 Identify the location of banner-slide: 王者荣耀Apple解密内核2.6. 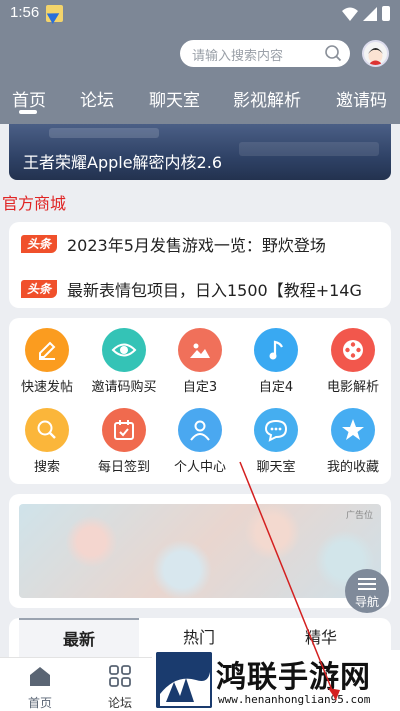
(200, 152).